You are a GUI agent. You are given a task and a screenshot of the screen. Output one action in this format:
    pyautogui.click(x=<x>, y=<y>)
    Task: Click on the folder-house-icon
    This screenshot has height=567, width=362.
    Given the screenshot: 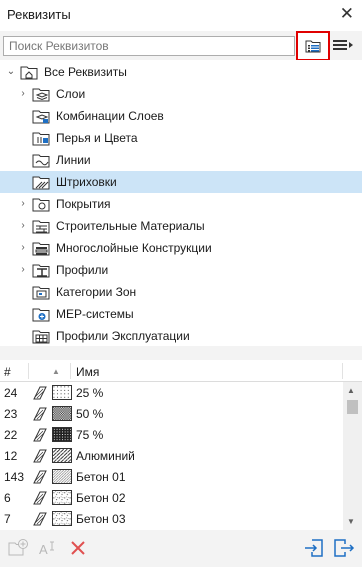 What is the action you would take?
    pyautogui.click(x=29, y=73)
    